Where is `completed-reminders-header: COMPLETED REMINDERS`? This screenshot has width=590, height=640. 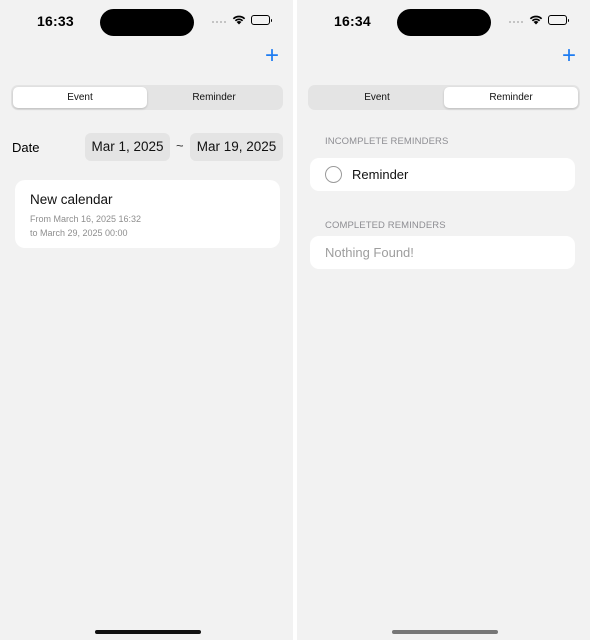 completed-reminders-header: COMPLETED REMINDERS is located at coordinates (385, 225).